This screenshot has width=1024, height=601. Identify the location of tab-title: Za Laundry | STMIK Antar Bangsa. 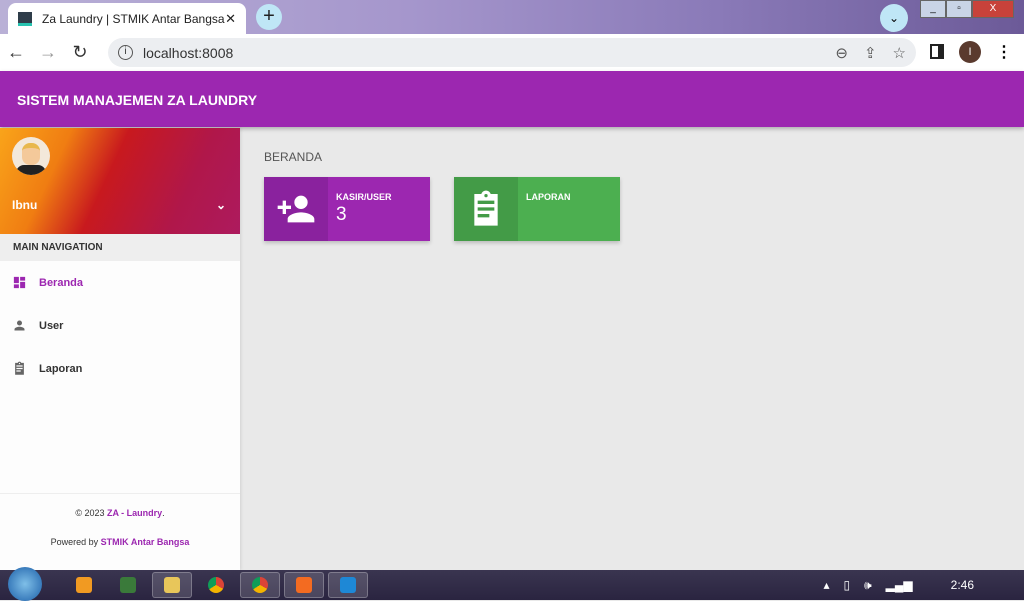
(133, 18).